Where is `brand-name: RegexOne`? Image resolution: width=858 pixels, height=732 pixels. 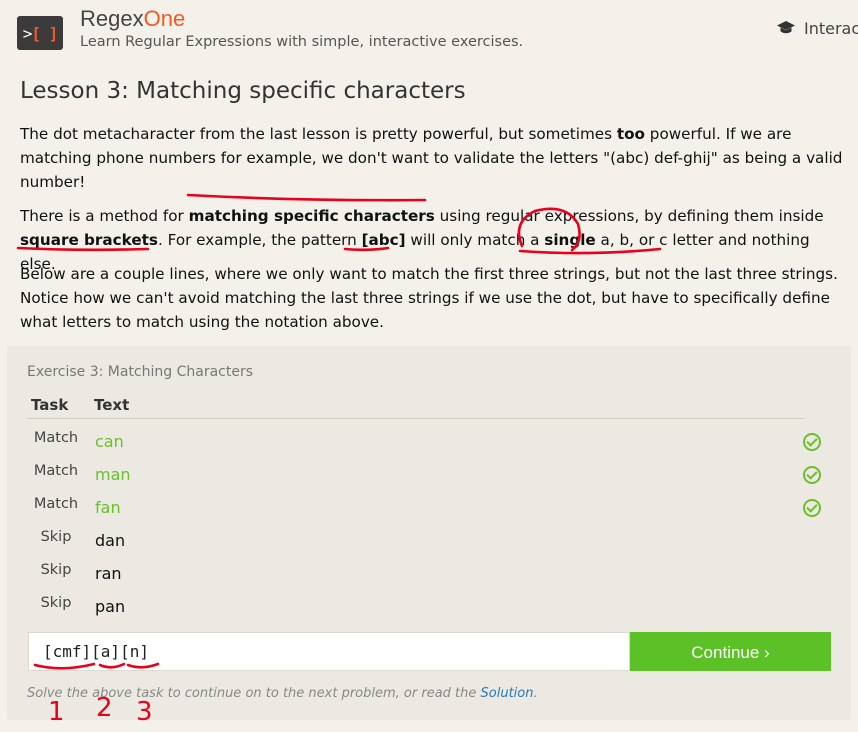
brand-name: RegexOne is located at coordinates (132, 19).